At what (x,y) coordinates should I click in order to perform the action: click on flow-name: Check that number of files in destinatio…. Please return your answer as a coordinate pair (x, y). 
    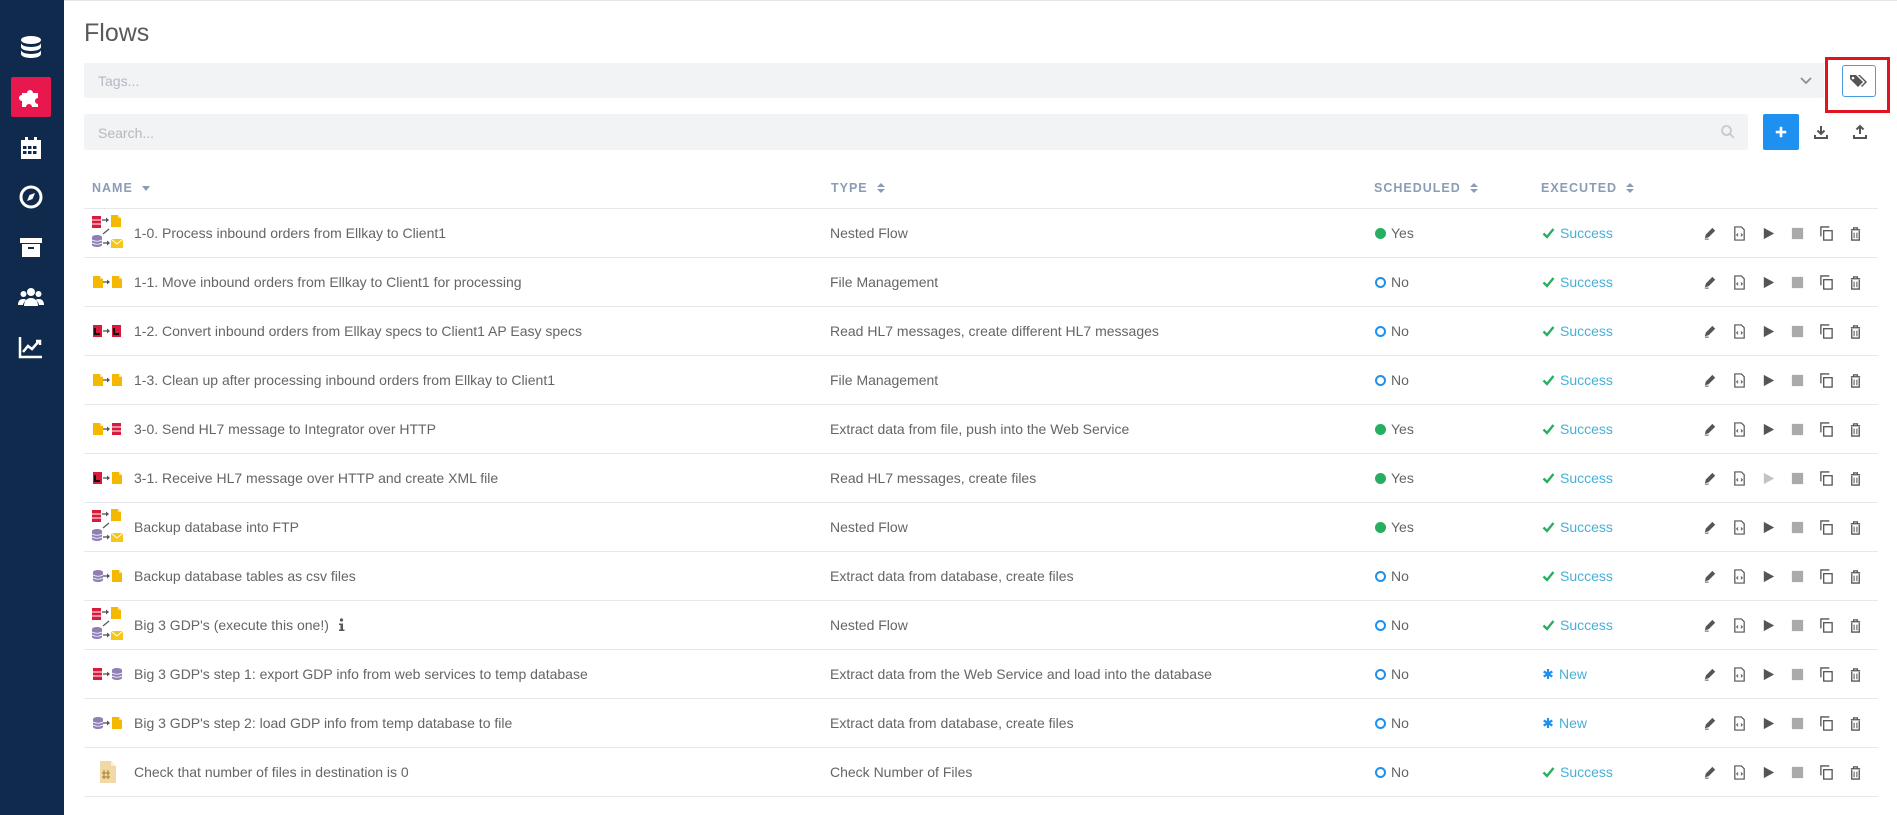
    Looking at the image, I should click on (271, 772).